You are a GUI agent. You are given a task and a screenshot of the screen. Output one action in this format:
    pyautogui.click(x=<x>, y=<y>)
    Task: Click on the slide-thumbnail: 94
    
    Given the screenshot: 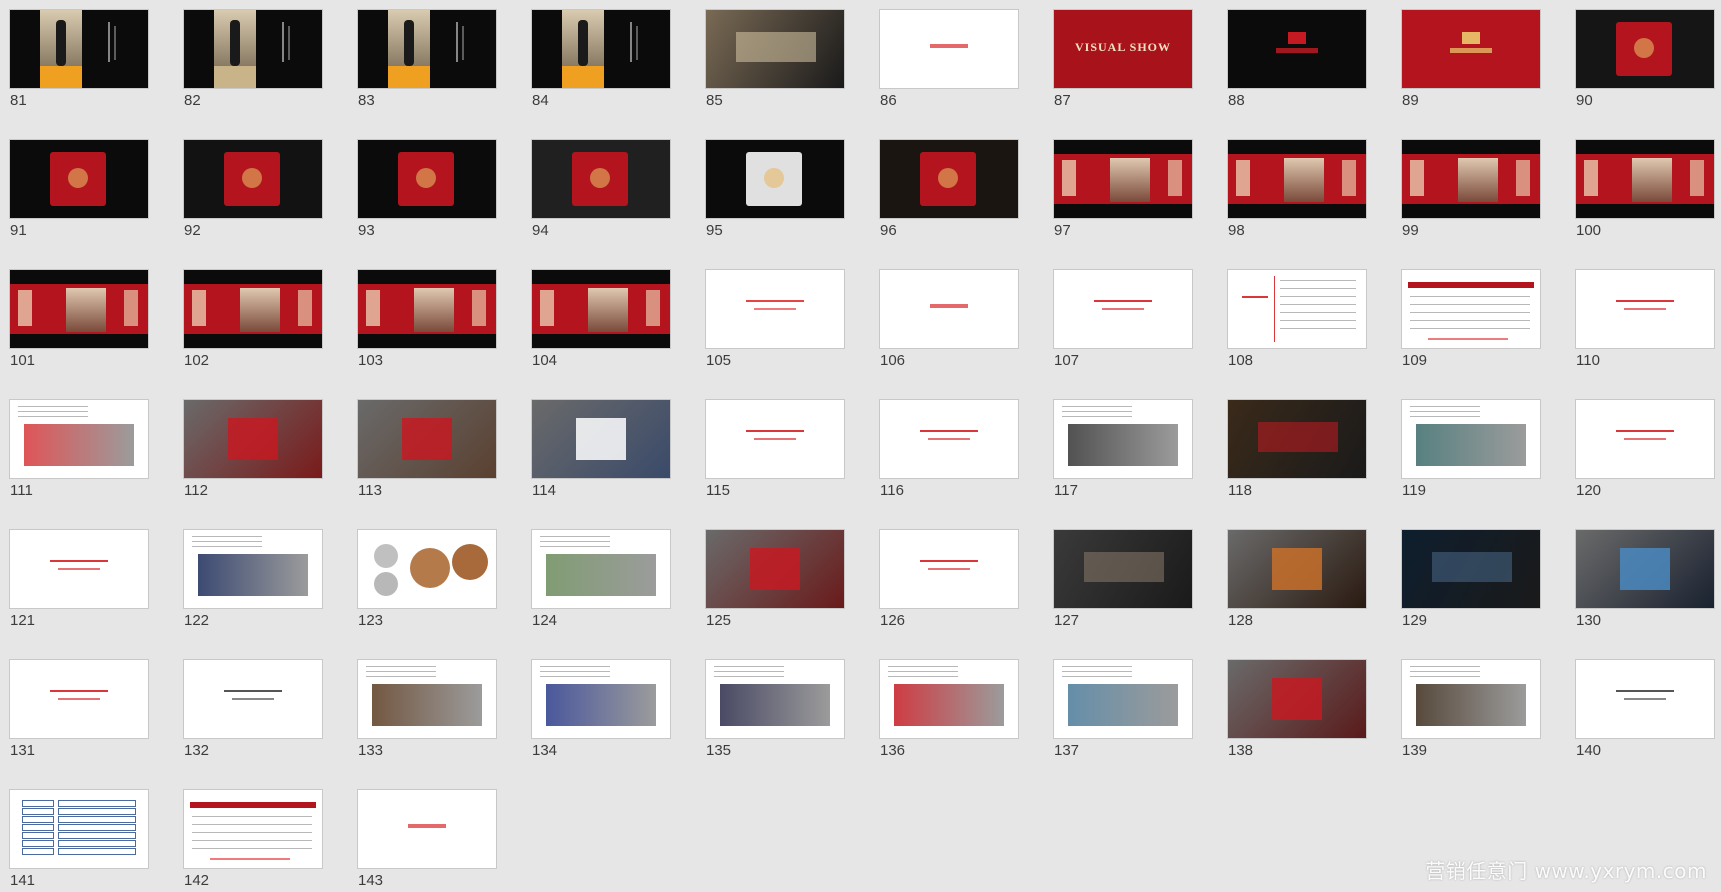 What is the action you would take?
    pyautogui.click(x=601, y=189)
    